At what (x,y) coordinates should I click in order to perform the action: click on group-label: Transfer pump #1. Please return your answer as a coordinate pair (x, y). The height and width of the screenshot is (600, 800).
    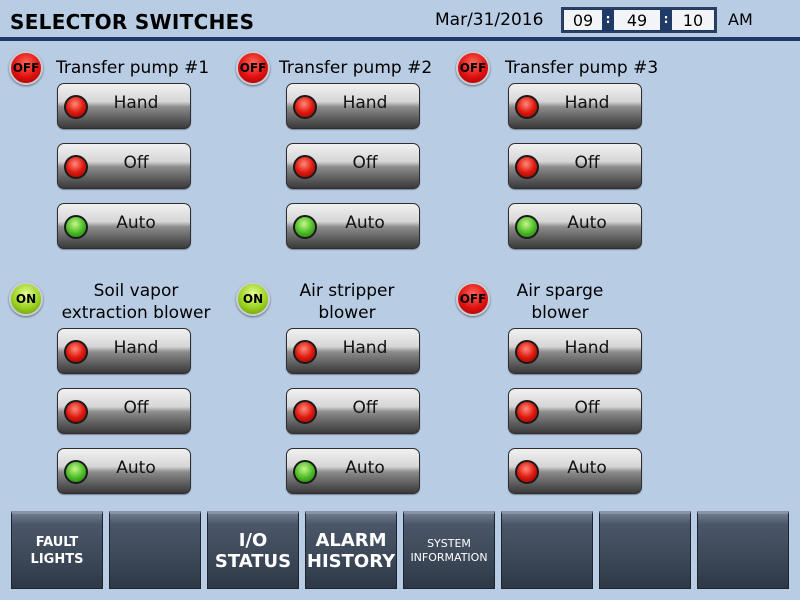
    Looking at the image, I should click on (133, 68).